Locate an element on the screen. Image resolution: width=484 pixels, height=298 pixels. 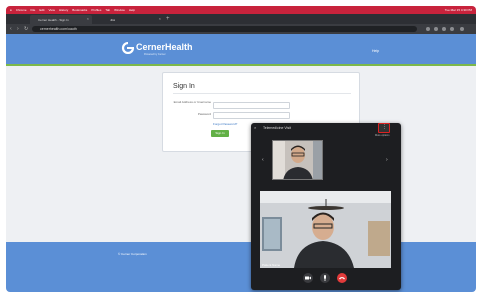
menu-tab: Tab is located at coordinates (107, 10).